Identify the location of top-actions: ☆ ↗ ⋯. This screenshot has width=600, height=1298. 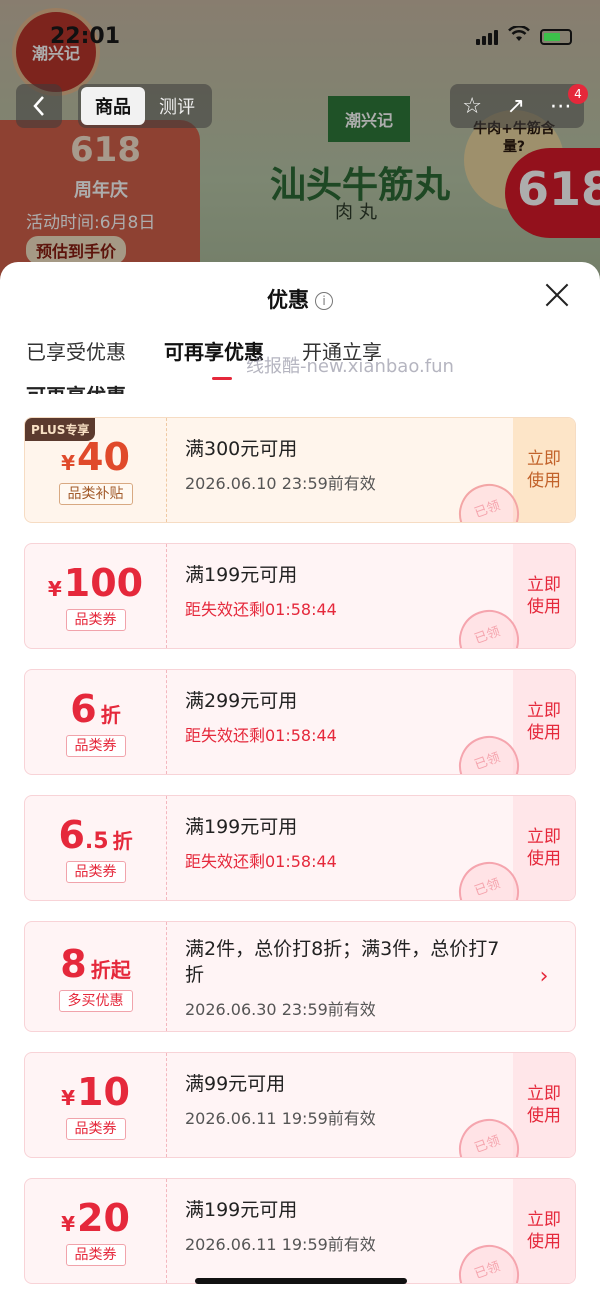
(517, 106).